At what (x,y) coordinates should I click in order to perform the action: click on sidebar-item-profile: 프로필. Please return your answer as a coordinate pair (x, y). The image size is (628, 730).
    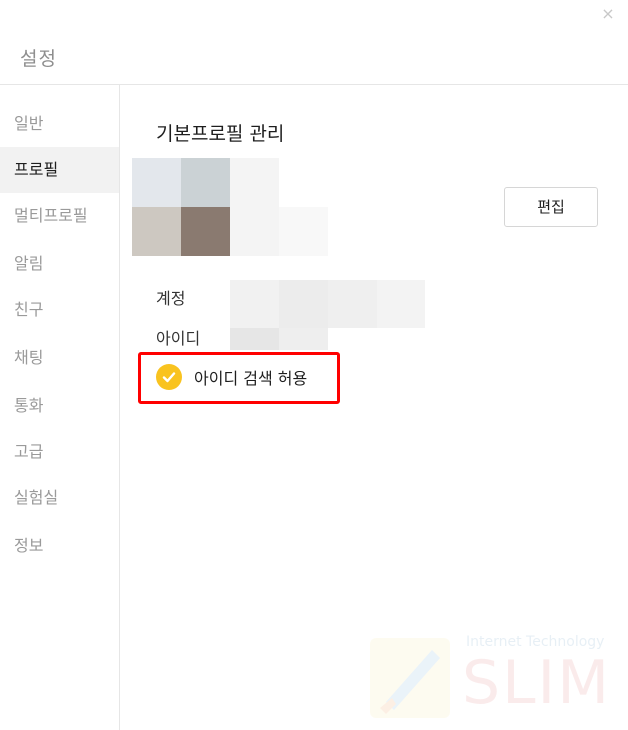
    Looking at the image, I should click on (59, 170).